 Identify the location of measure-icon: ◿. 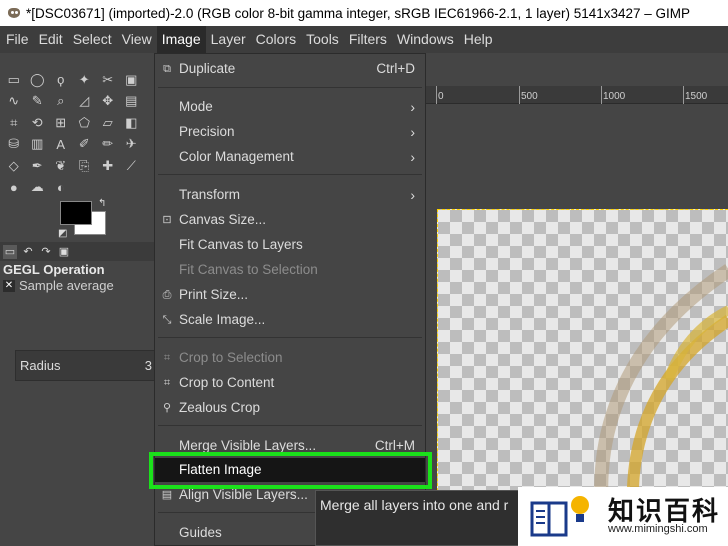
(85, 102).